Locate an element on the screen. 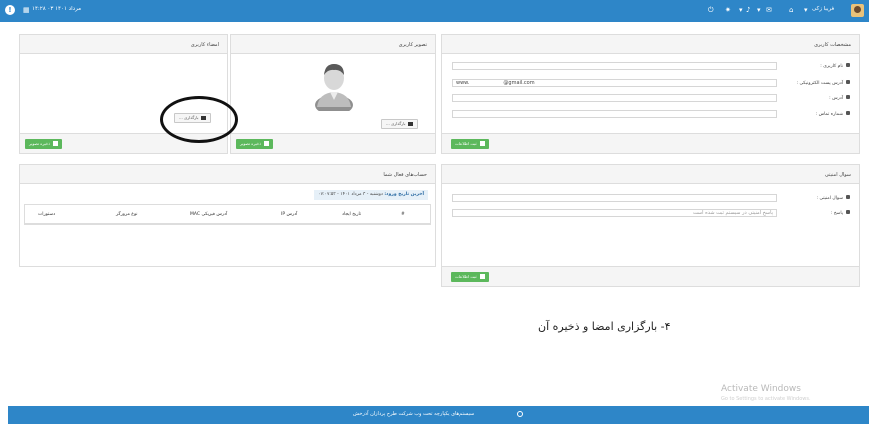 This screenshot has width=869, height=424. user-image-header: تصویر کاربری is located at coordinates (333, 44).